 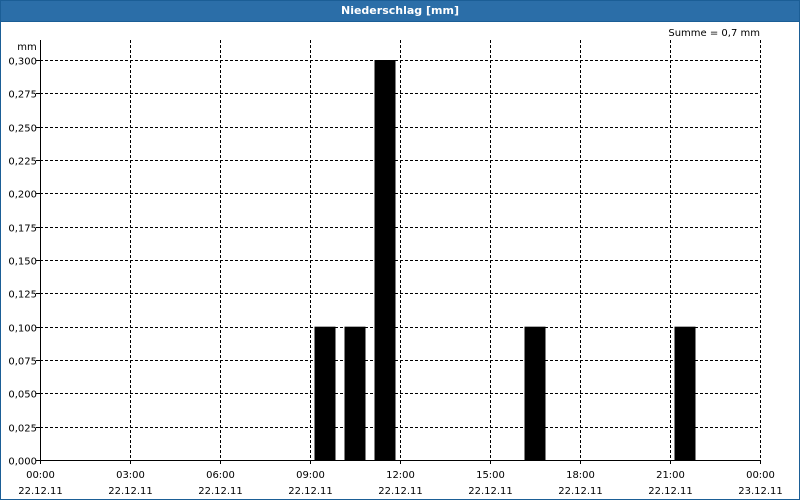 What do you see at coordinates (22, 395) in the screenshot?
I see `y-tick-label: 0,050` at bounding box center [22, 395].